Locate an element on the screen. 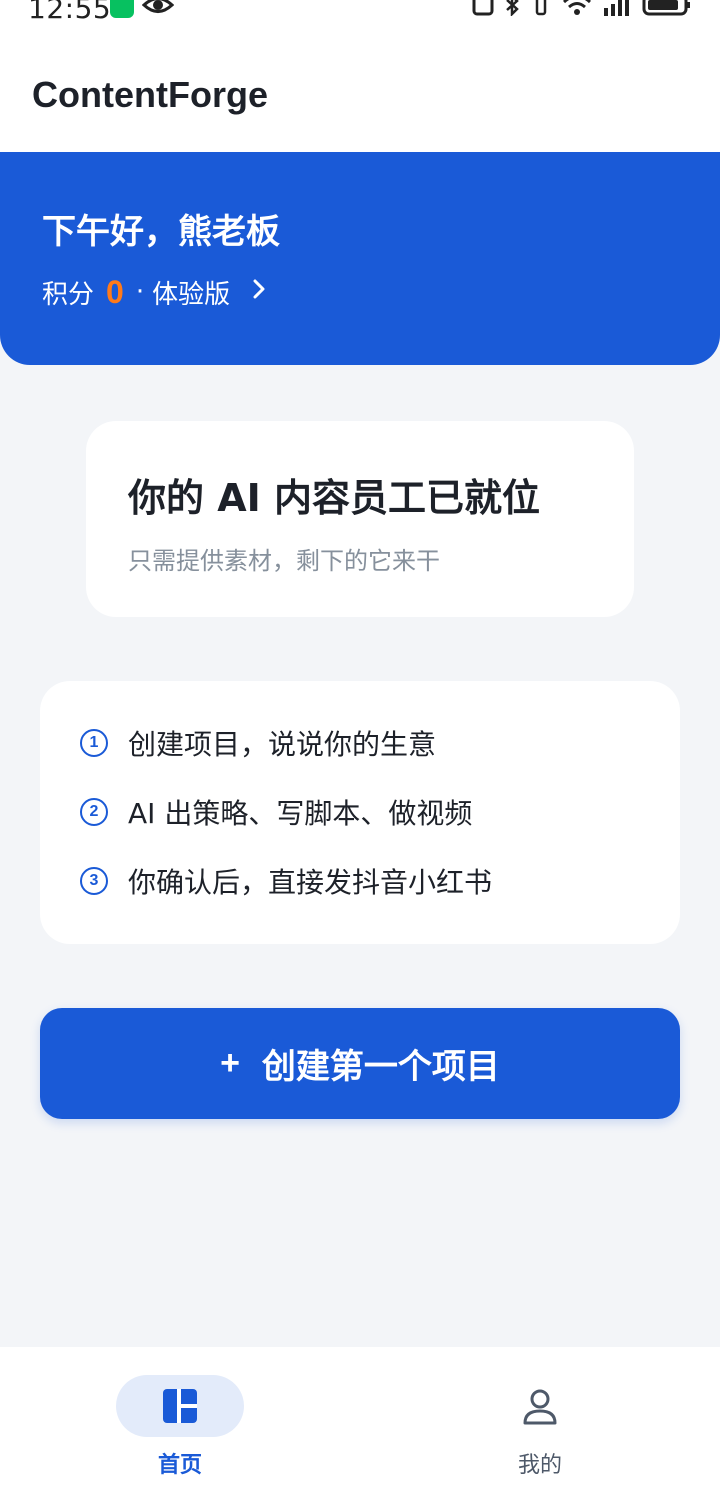 The image size is (720, 1503). step-number-badge: 3 is located at coordinates (94, 881).